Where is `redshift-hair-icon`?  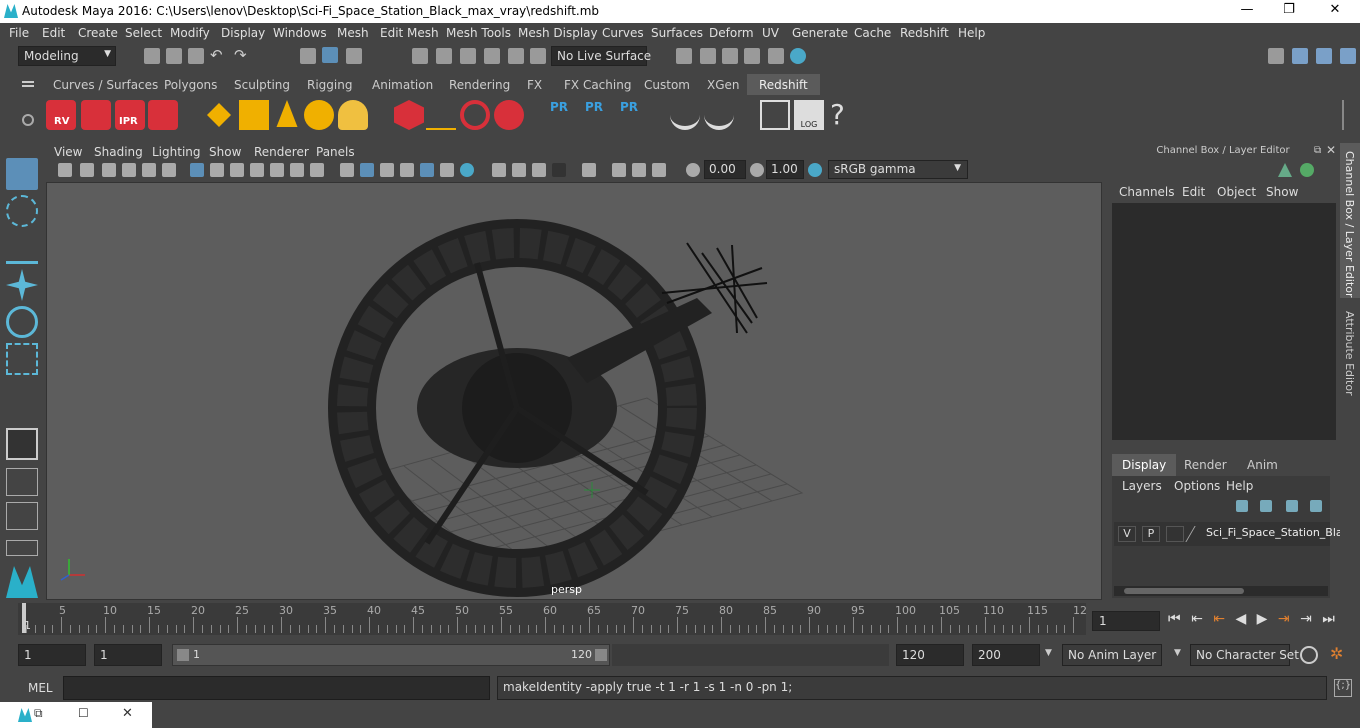
redshift-hair-icon is located at coordinates (441, 115).